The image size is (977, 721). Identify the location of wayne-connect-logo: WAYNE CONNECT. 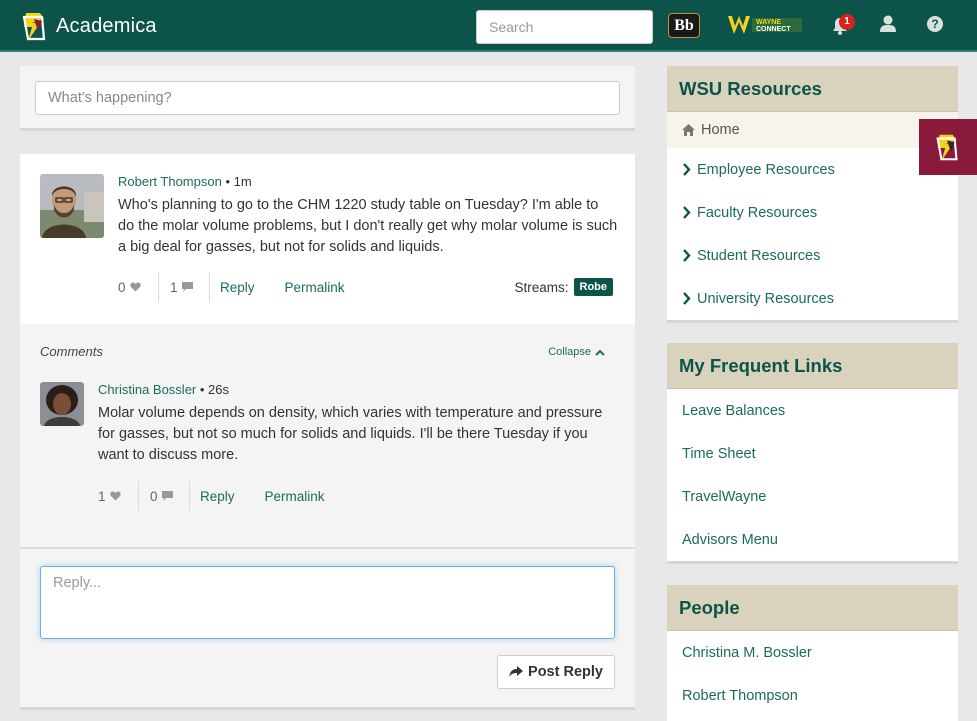
(765, 25).